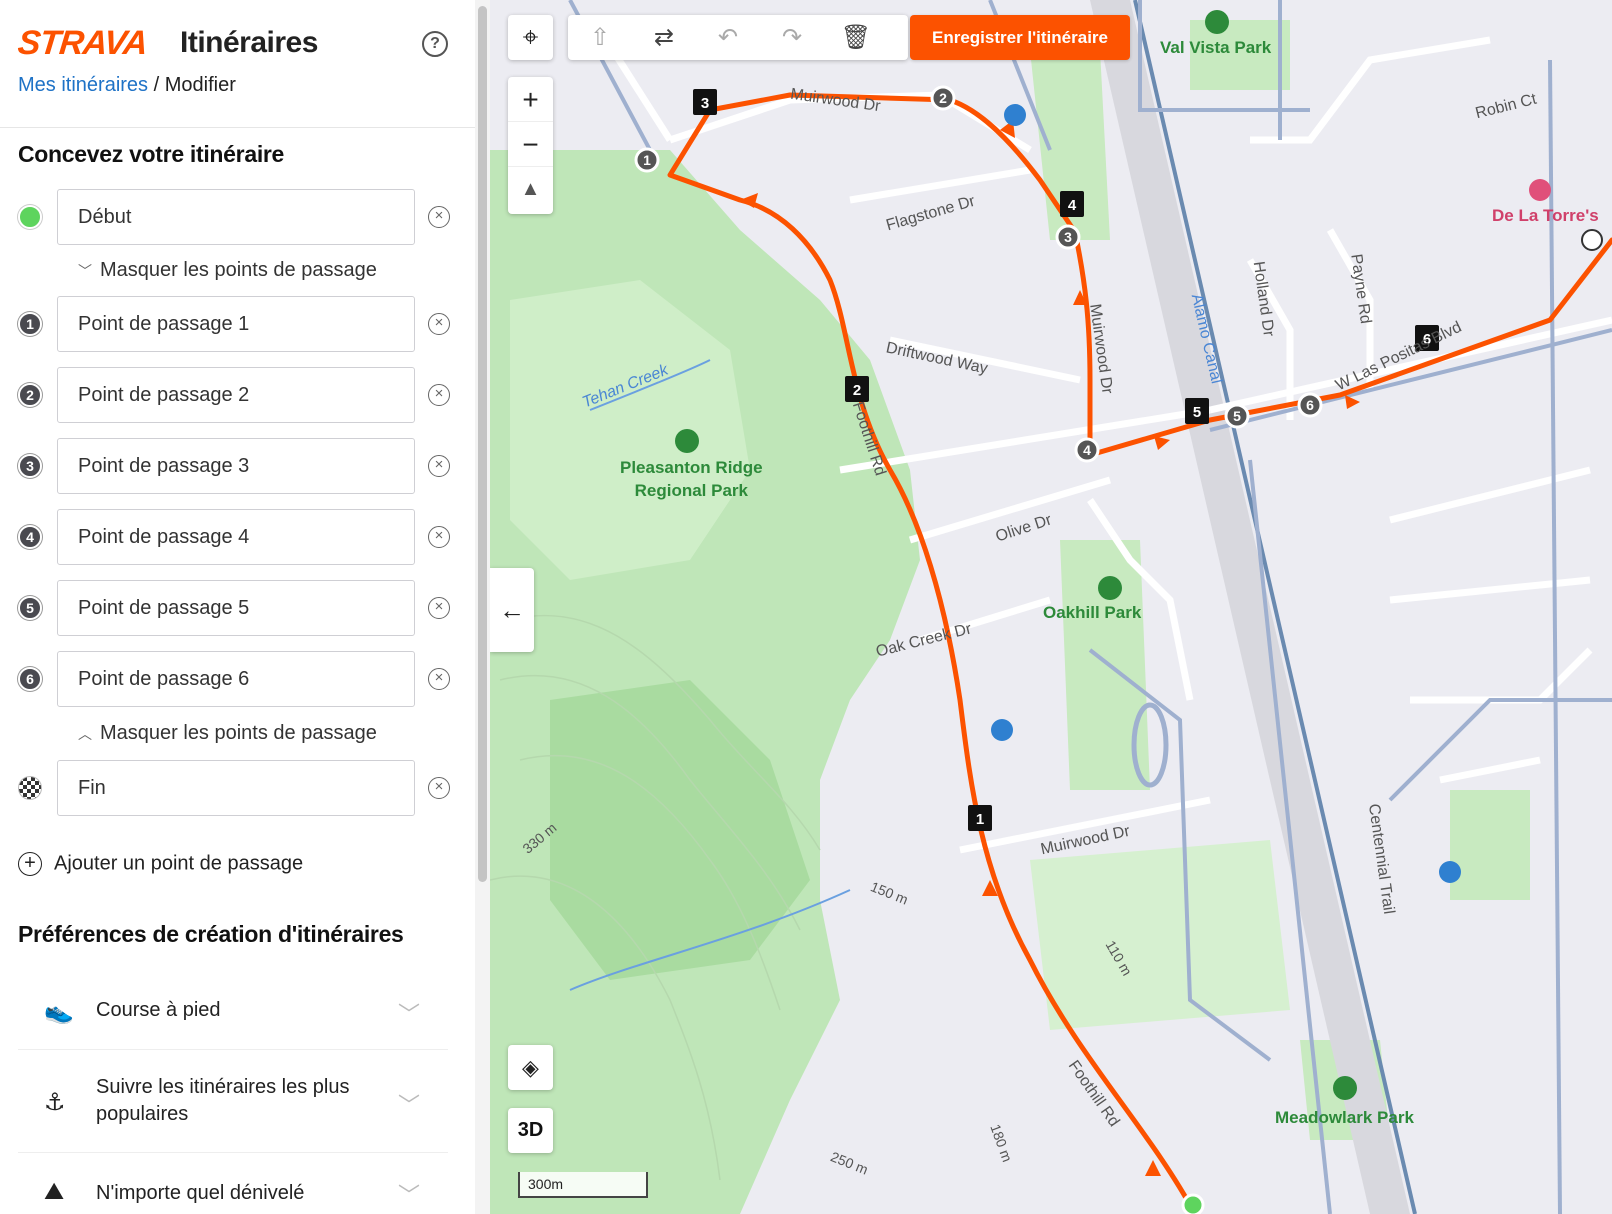 The image size is (1612, 1214). I want to click on finish-flag-icon, so click(30, 788).